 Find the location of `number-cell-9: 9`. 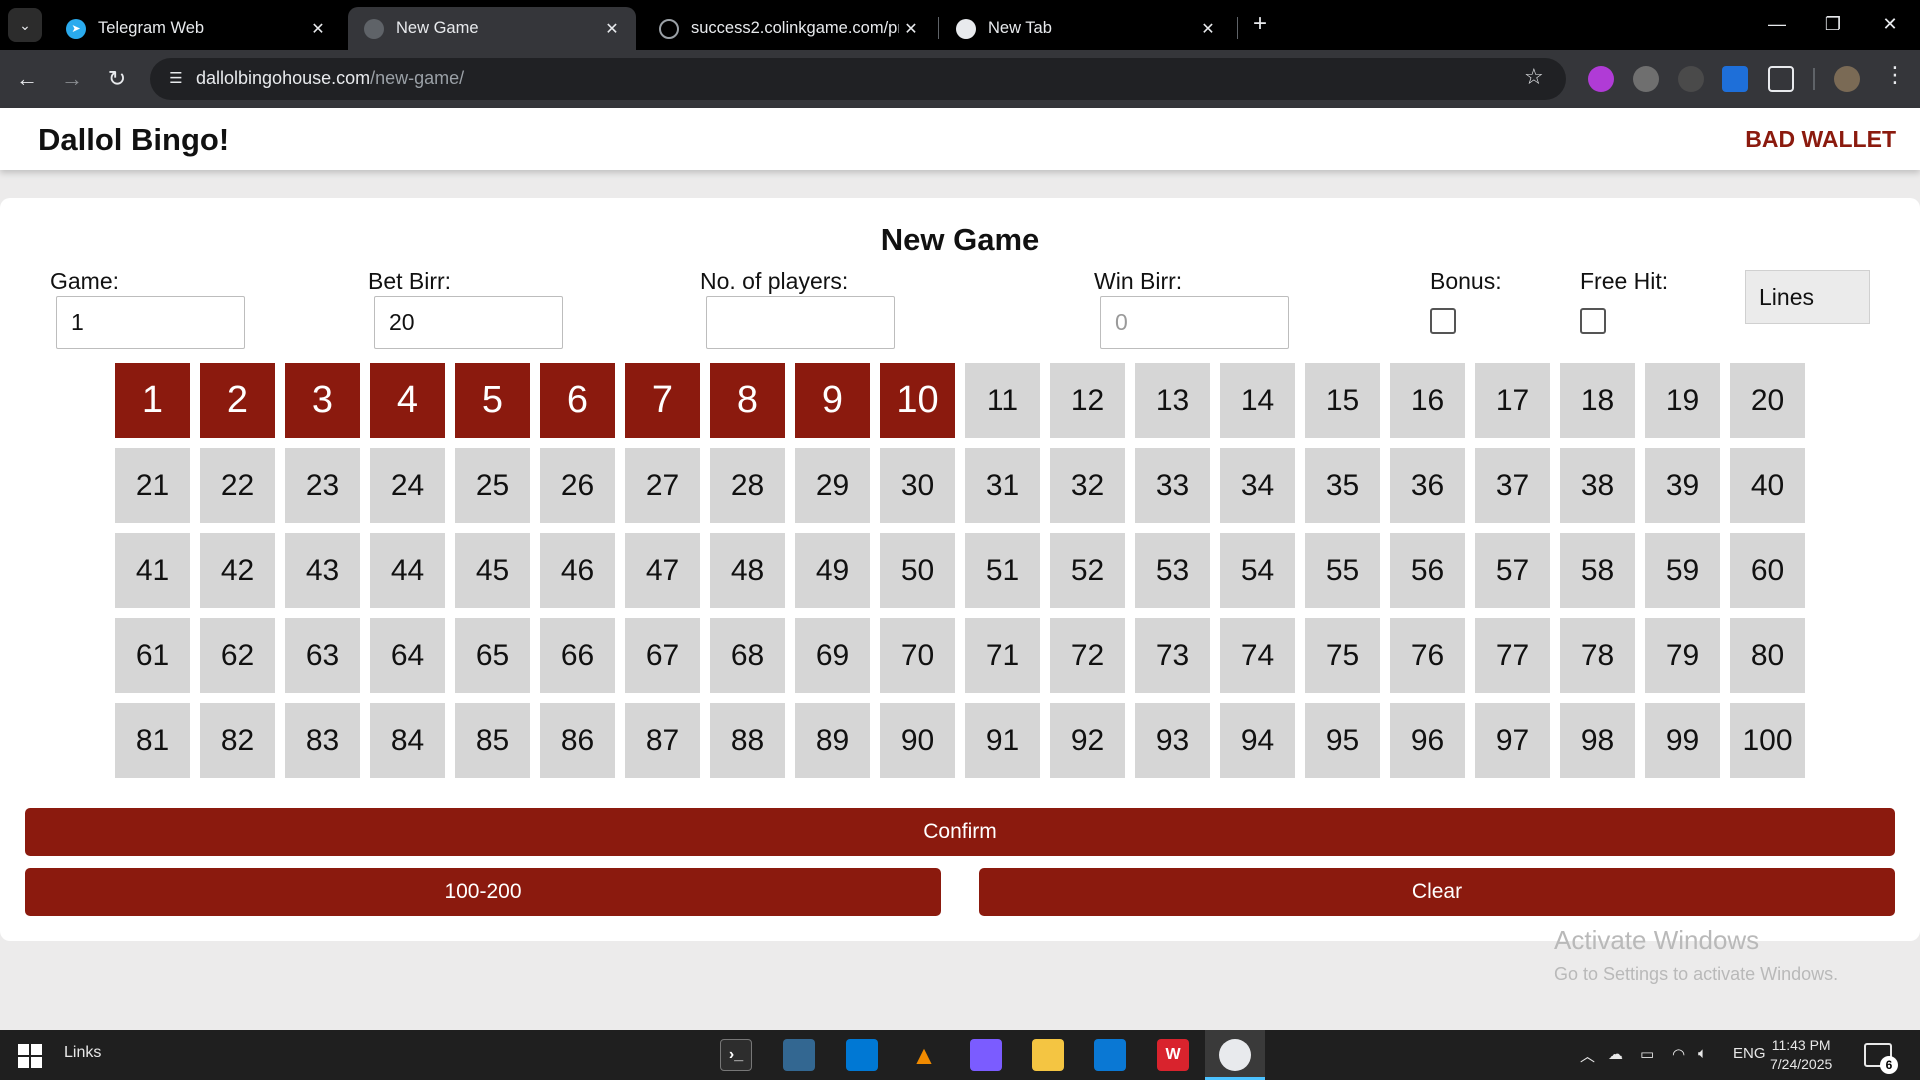

number-cell-9: 9 is located at coordinates (832, 400).